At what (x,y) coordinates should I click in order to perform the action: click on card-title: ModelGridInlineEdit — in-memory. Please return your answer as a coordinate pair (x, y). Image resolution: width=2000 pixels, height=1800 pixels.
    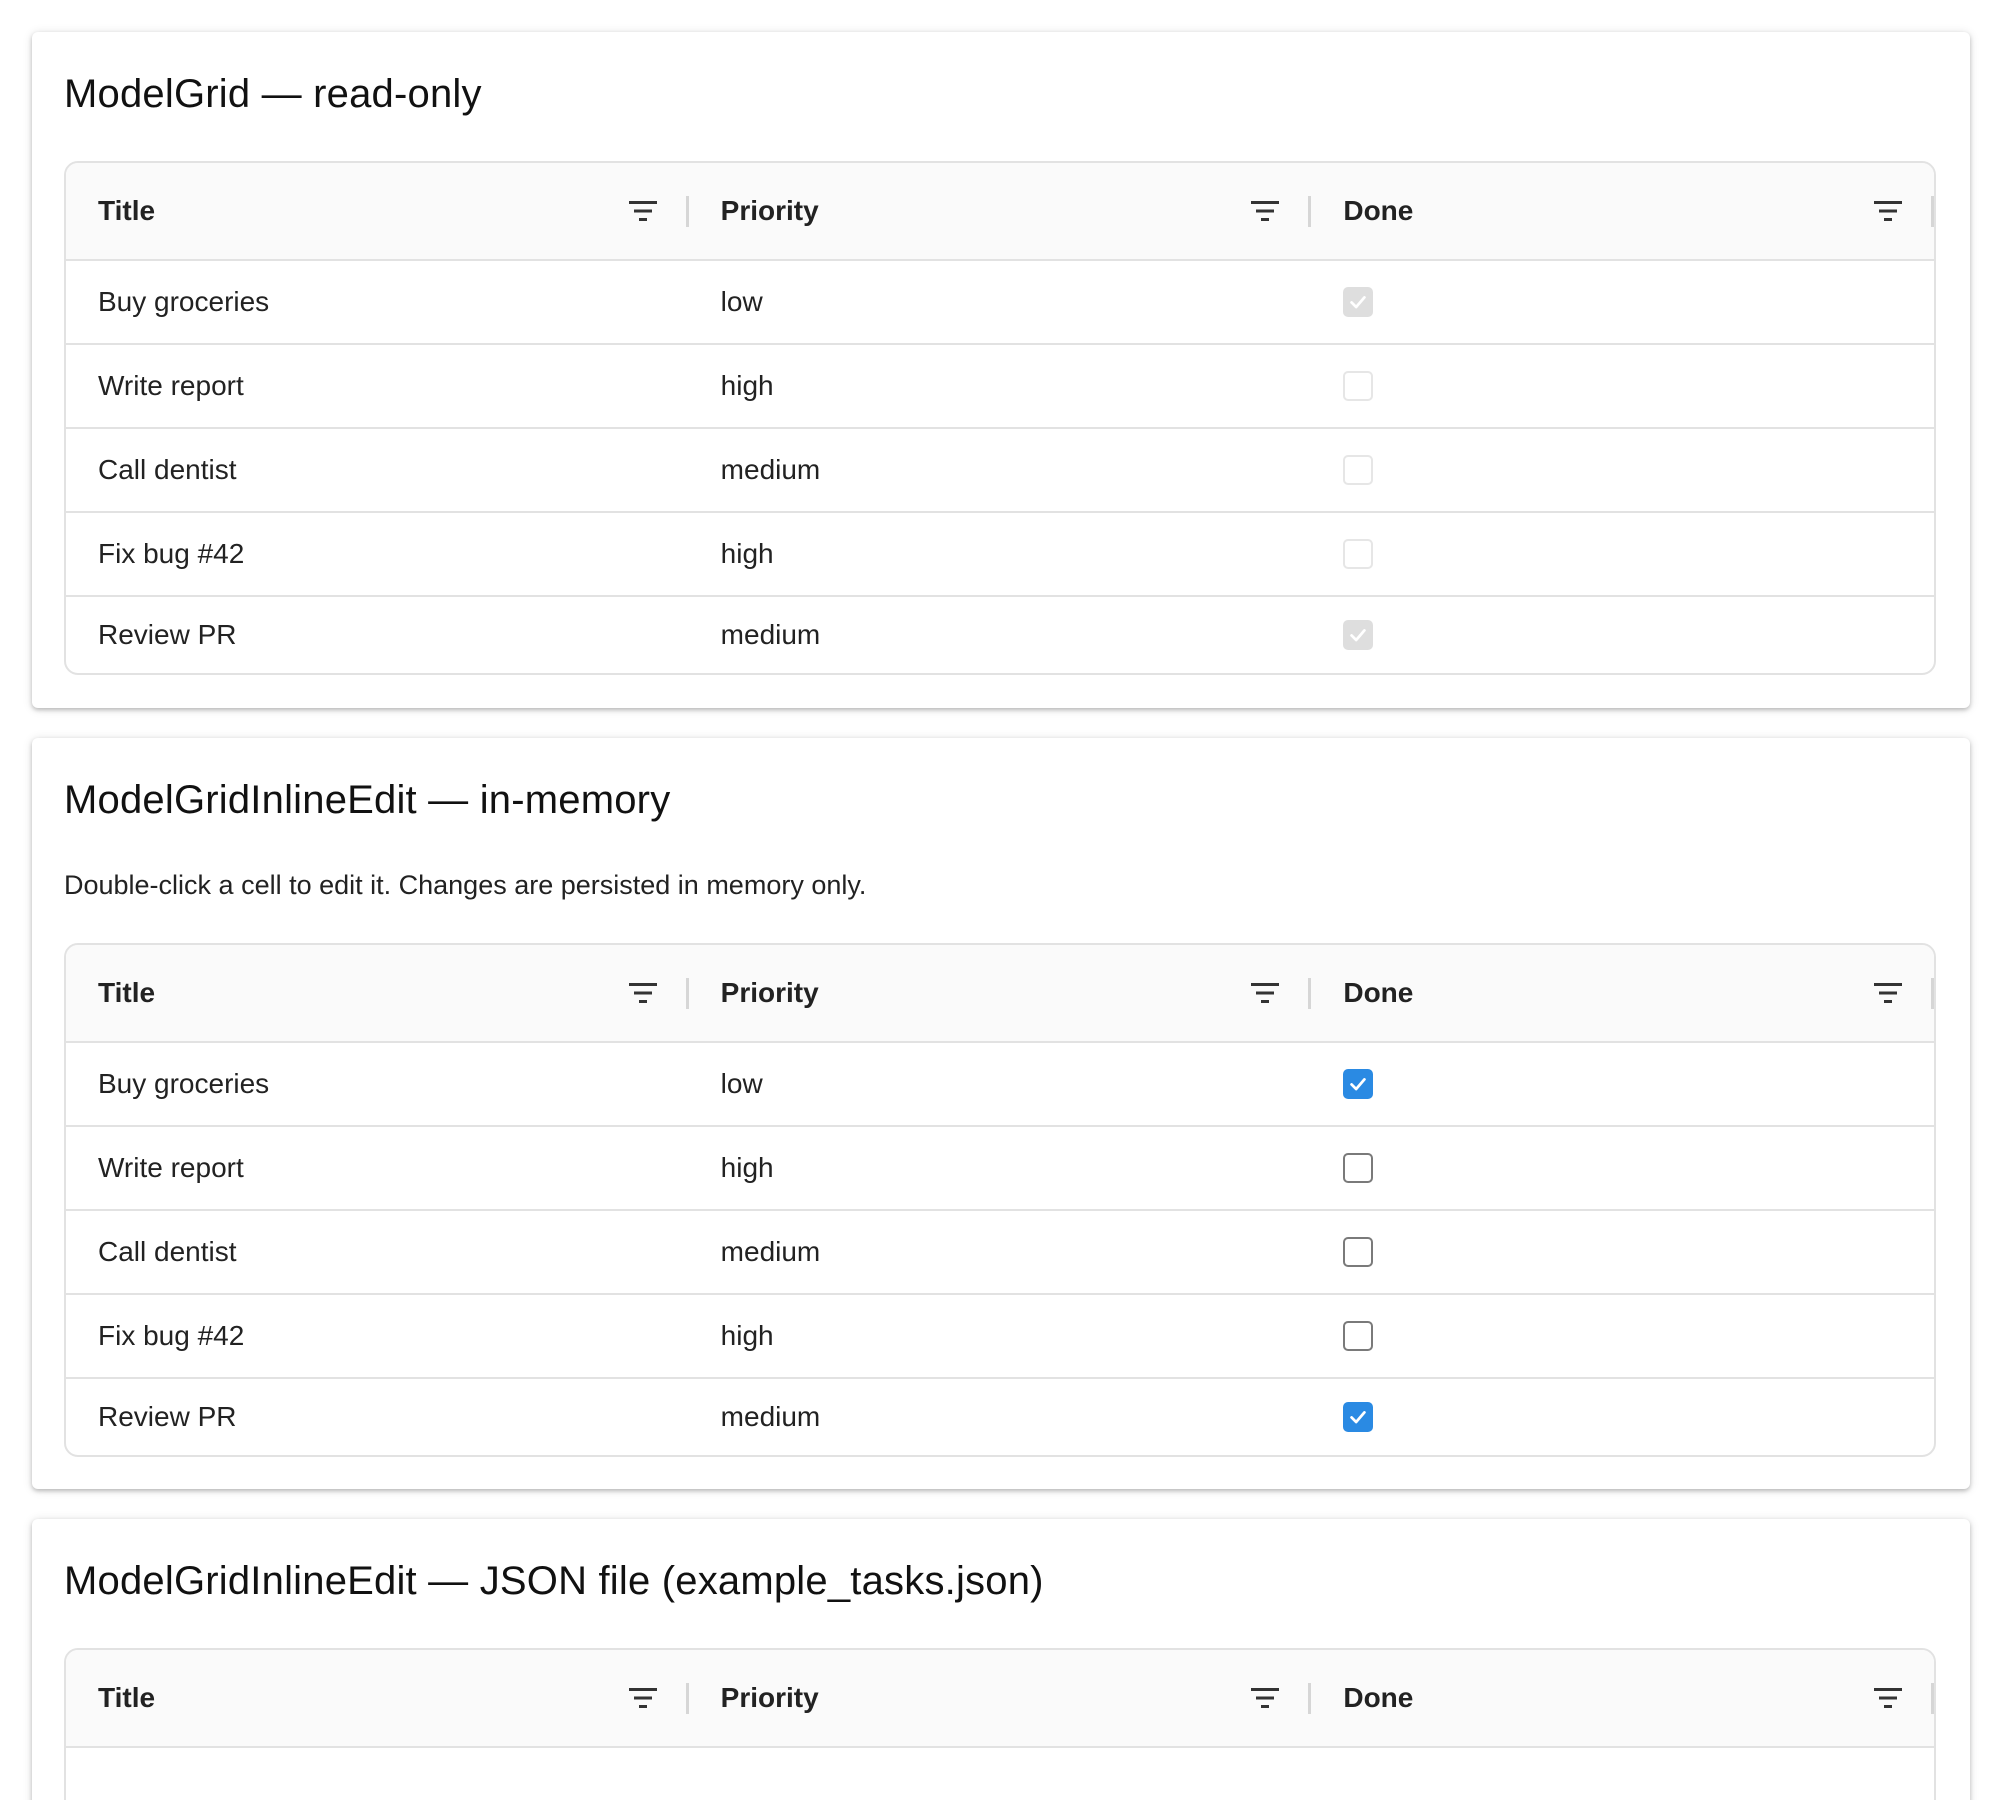
    Looking at the image, I should click on (367, 800).